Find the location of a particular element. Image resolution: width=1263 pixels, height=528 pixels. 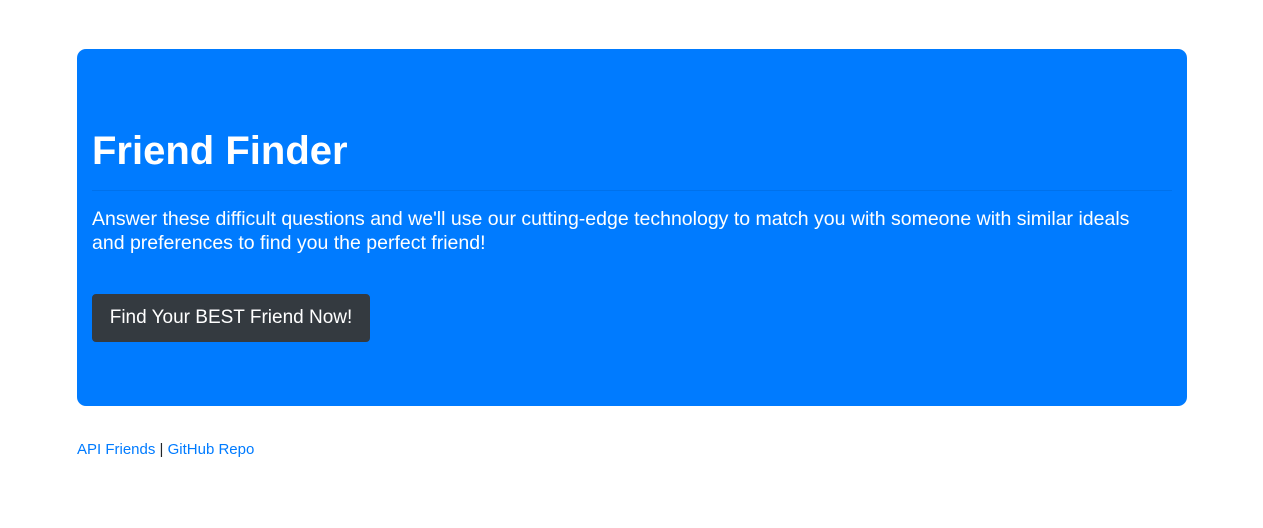

page-title: Friend Finder is located at coordinates (220, 151).